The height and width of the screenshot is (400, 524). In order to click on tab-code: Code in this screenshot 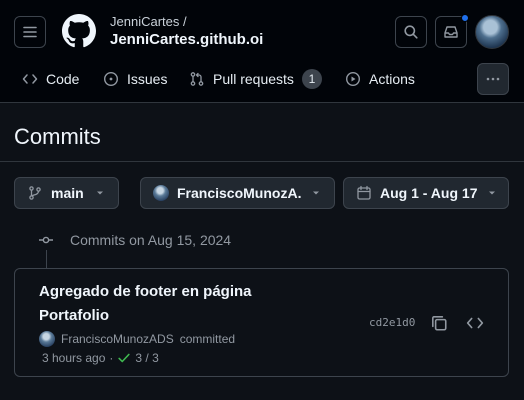, I will do `click(50, 79)`.